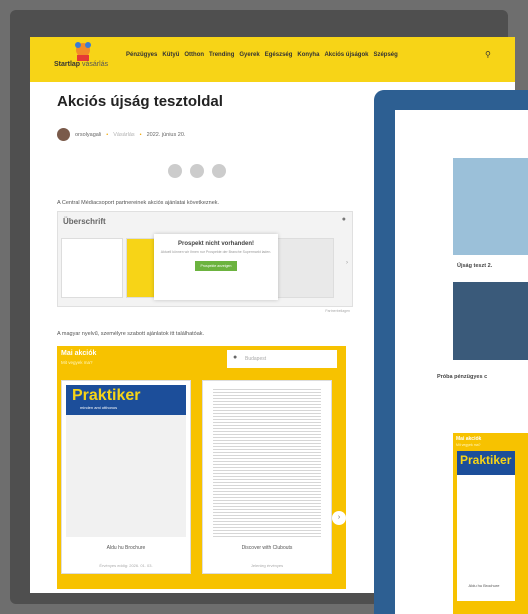  Describe the element at coordinates (170, 55) in the screenshot. I see `nav-item: Kütyü` at that location.